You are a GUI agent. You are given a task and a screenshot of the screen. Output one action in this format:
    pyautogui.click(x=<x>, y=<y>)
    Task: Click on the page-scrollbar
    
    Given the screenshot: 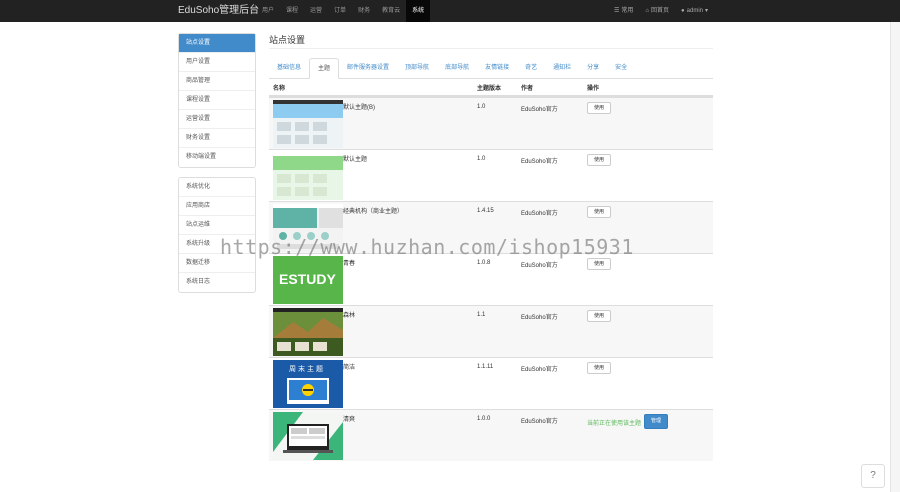 What is the action you would take?
    pyautogui.click(x=895, y=257)
    